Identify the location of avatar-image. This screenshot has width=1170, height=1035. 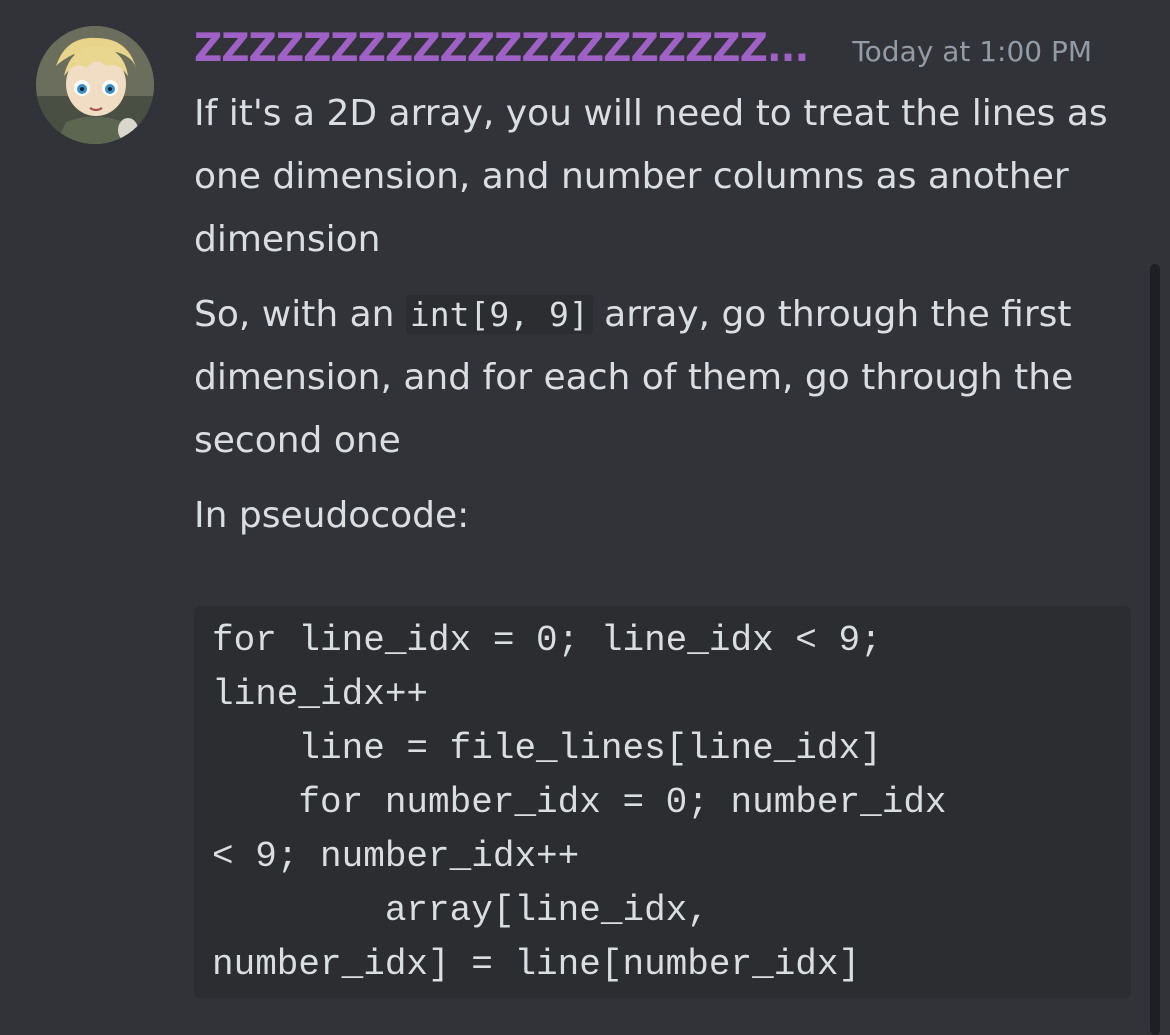
(95, 85).